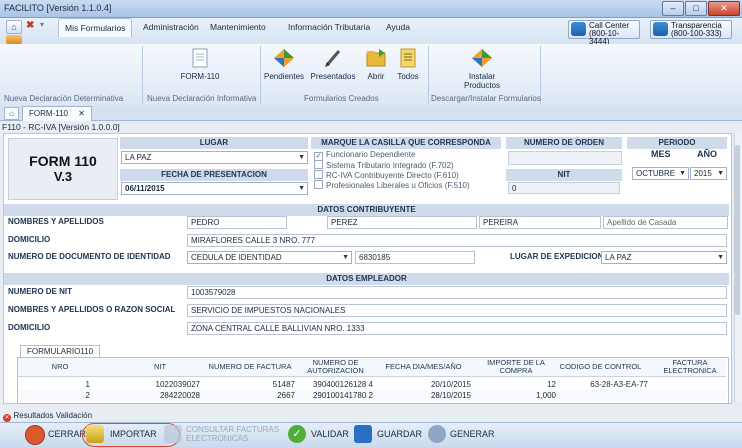  Describe the element at coordinates (250, 395) in the screenshot. I see `cell-factura: 2667` at that location.